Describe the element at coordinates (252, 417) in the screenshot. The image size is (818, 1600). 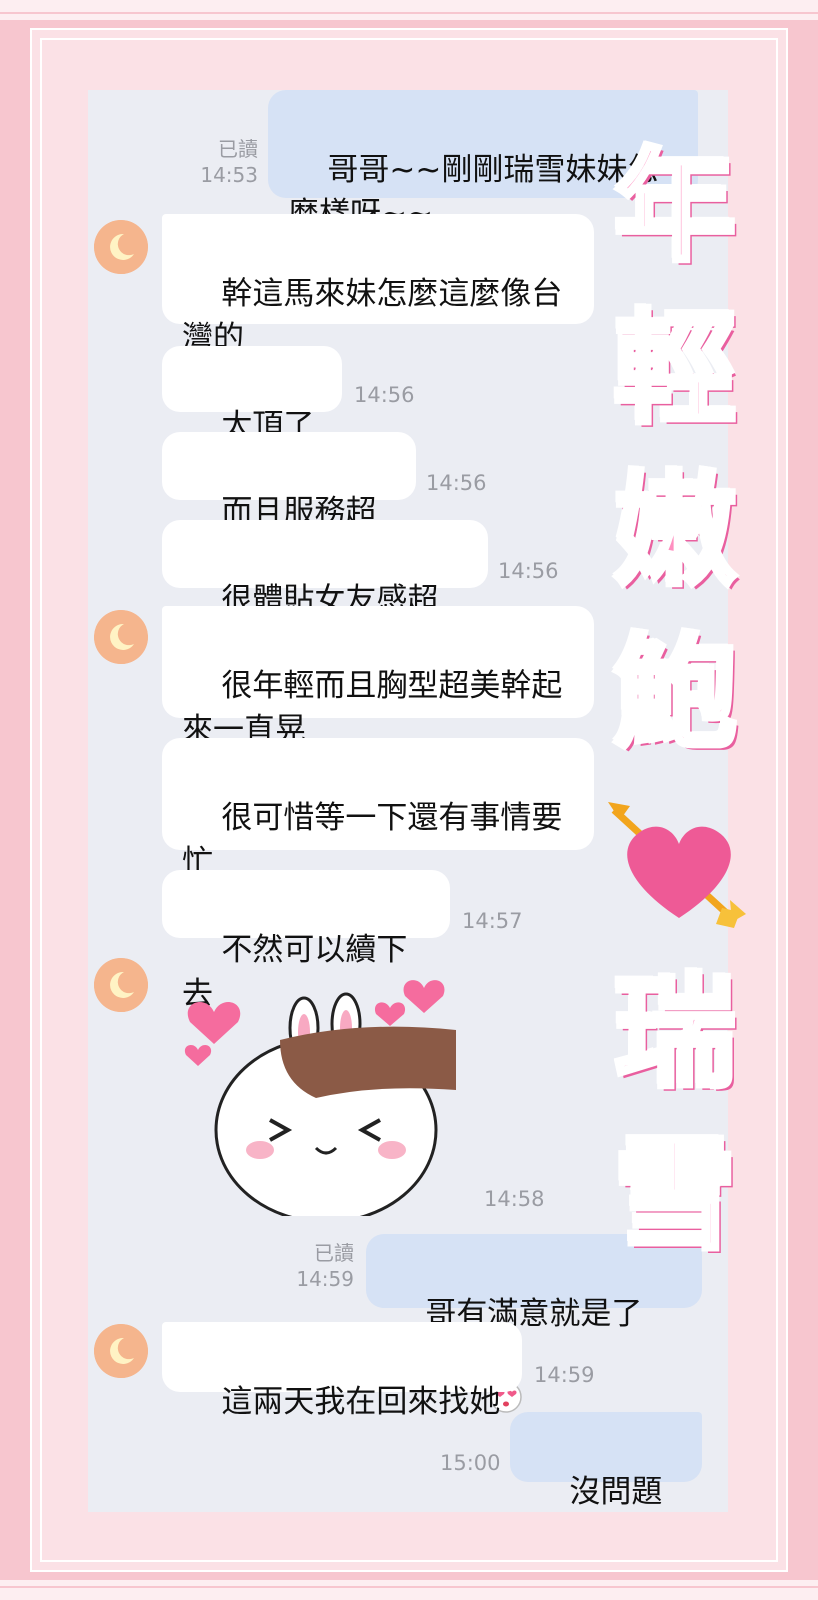
I see `incoming-message-bubble: 太頂了吧` at that location.